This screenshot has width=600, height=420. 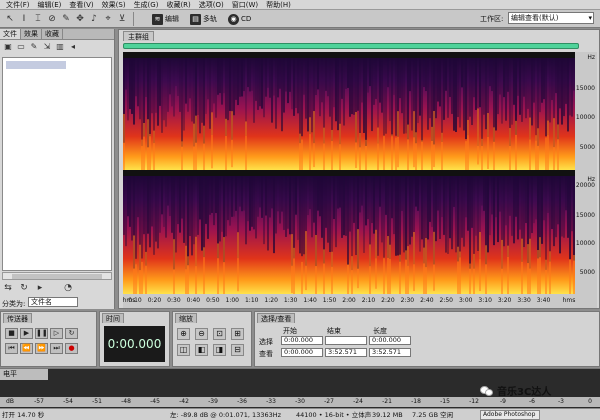 What do you see at coordinates (302, 352) in the screenshot?
I see `view-start-field: 0:00.000` at bounding box center [302, 352].